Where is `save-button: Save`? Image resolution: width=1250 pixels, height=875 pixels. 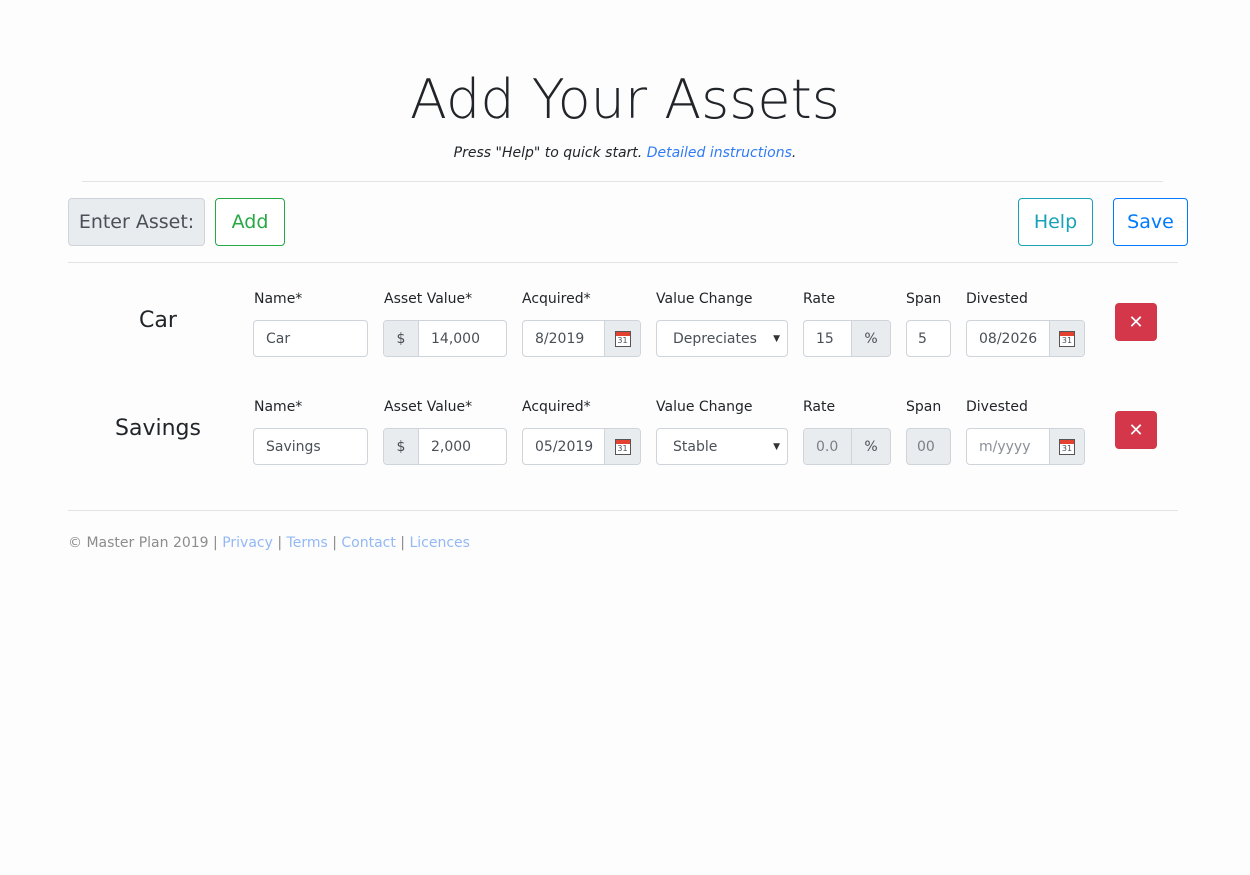
save-button: Save is located at coordinates (1150, 222).